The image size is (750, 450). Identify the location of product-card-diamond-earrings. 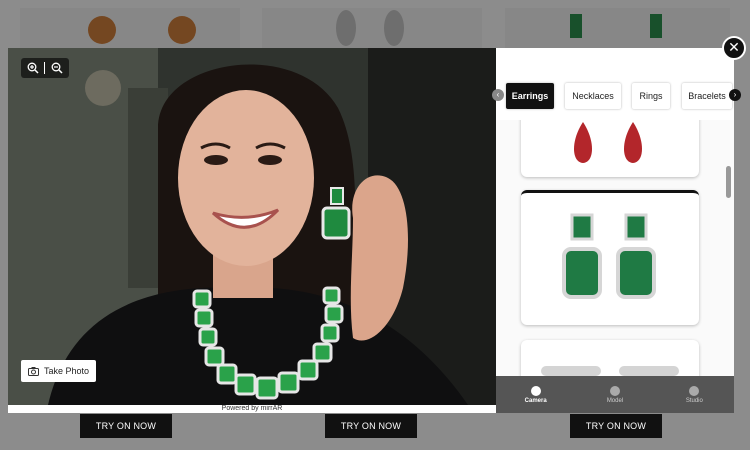
(610, 358).